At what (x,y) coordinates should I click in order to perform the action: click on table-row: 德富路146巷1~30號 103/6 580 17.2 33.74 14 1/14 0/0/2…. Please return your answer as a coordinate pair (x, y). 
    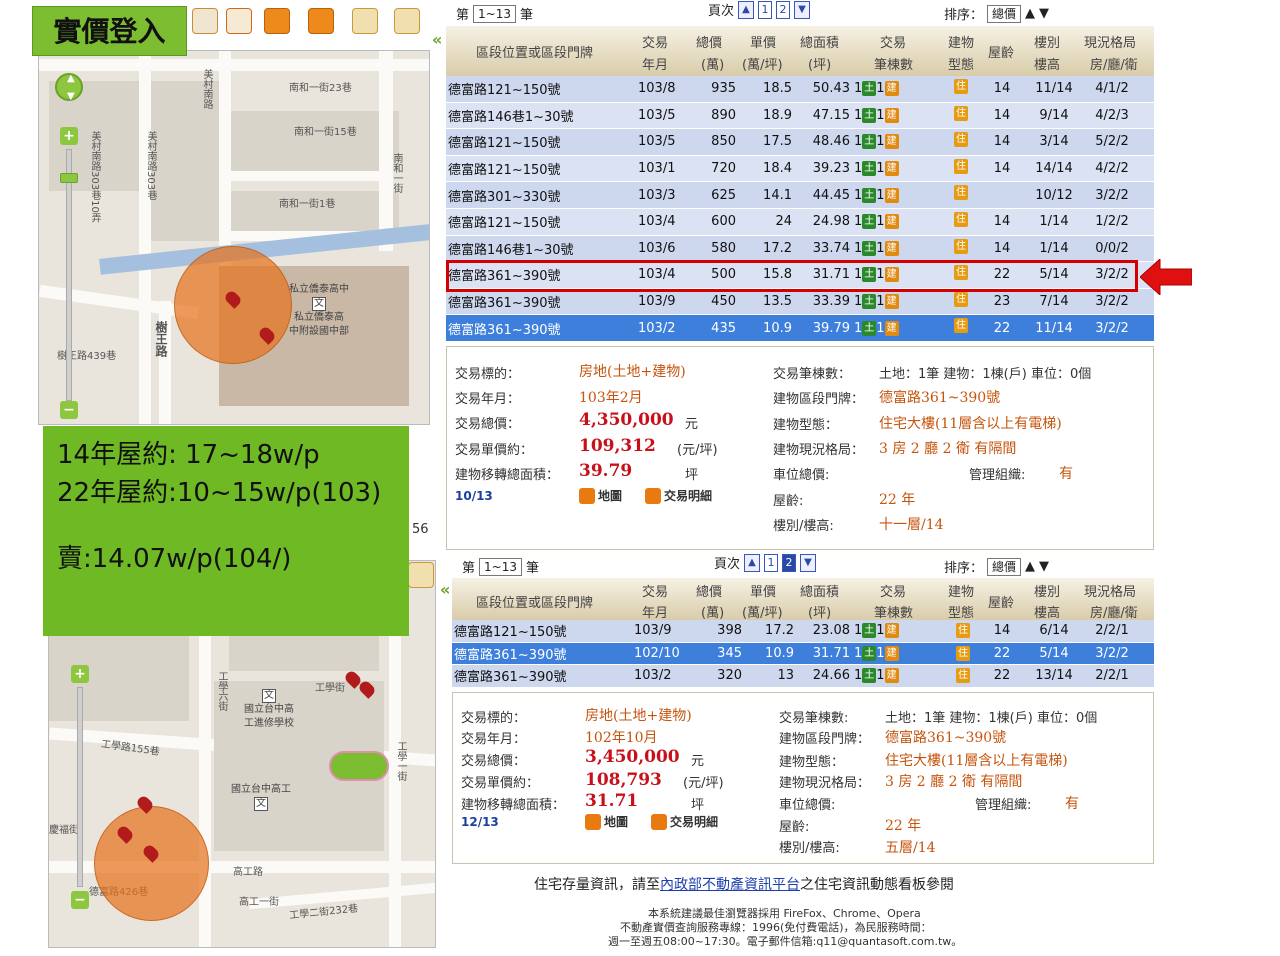
    Looking at the image, I should click on (800, 249).